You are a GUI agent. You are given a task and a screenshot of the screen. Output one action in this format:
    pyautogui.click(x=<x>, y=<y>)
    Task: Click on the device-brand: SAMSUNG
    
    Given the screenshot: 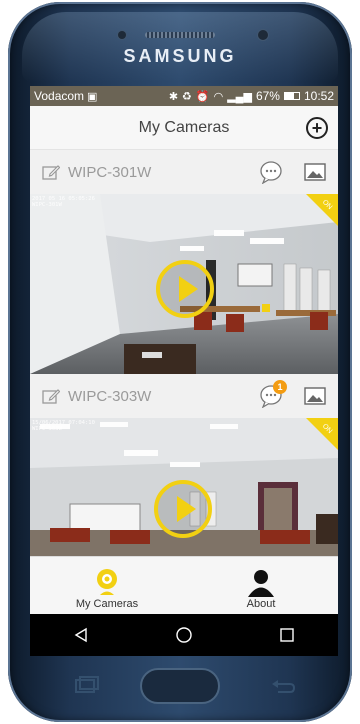 What is the action you would take?
    pyautogui.click(x=180, y=56)
    